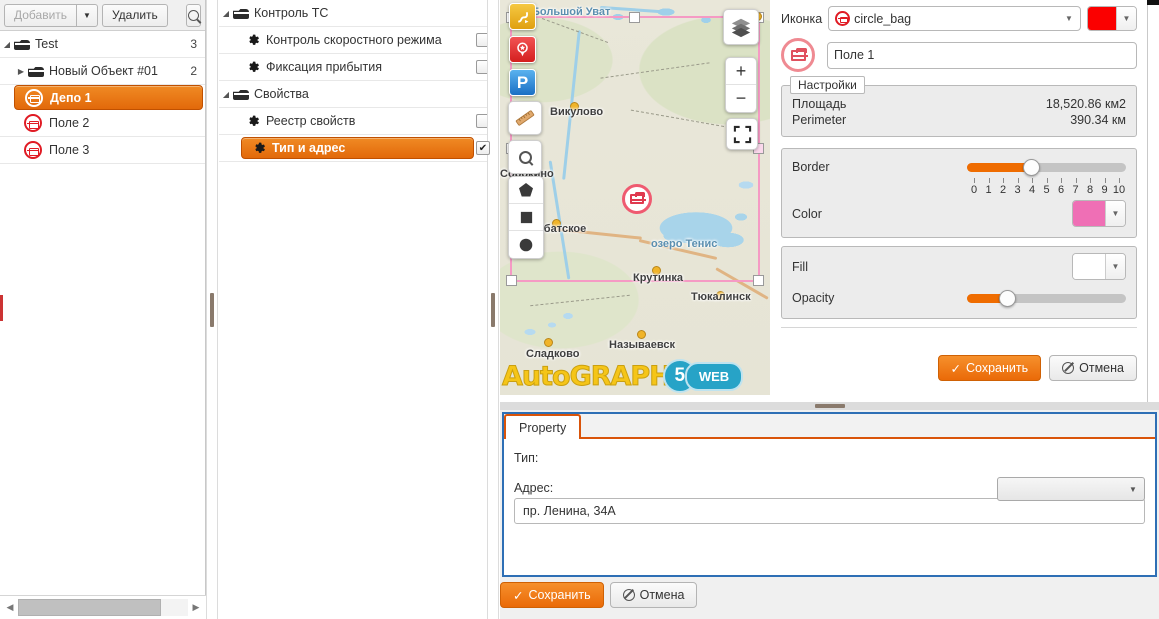 This screenshot has width=1159, height=619. Describe the element at coordinates (758, 280) in the screenshot. I see `resize-handle-se` at that location.